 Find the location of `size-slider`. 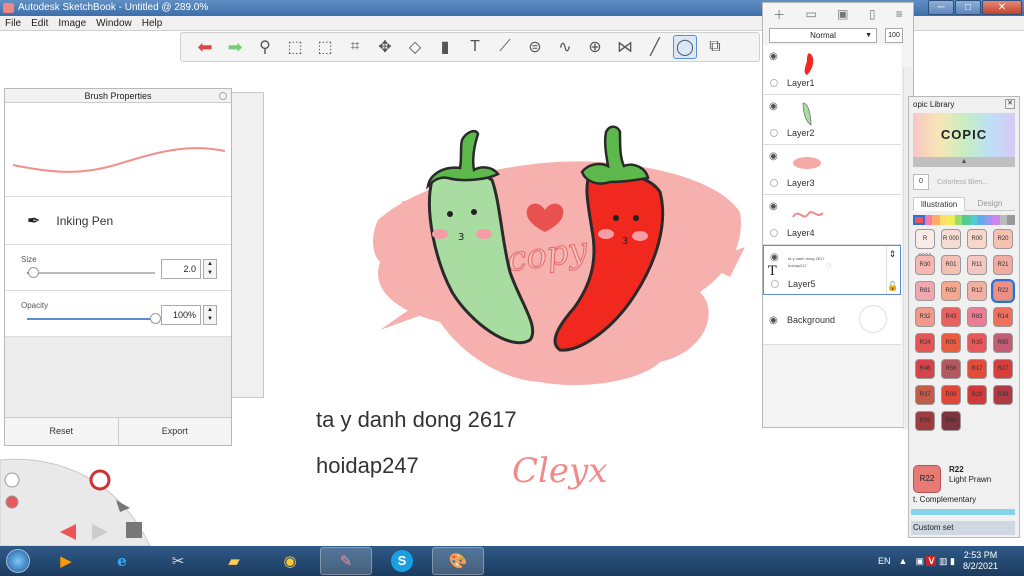

size-slider is located at coordinates (91, 272).